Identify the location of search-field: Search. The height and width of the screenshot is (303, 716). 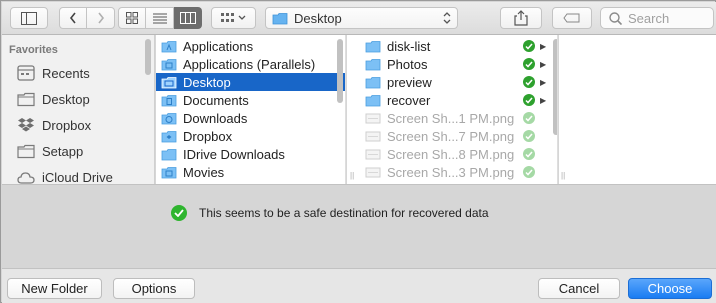
(657, 18).